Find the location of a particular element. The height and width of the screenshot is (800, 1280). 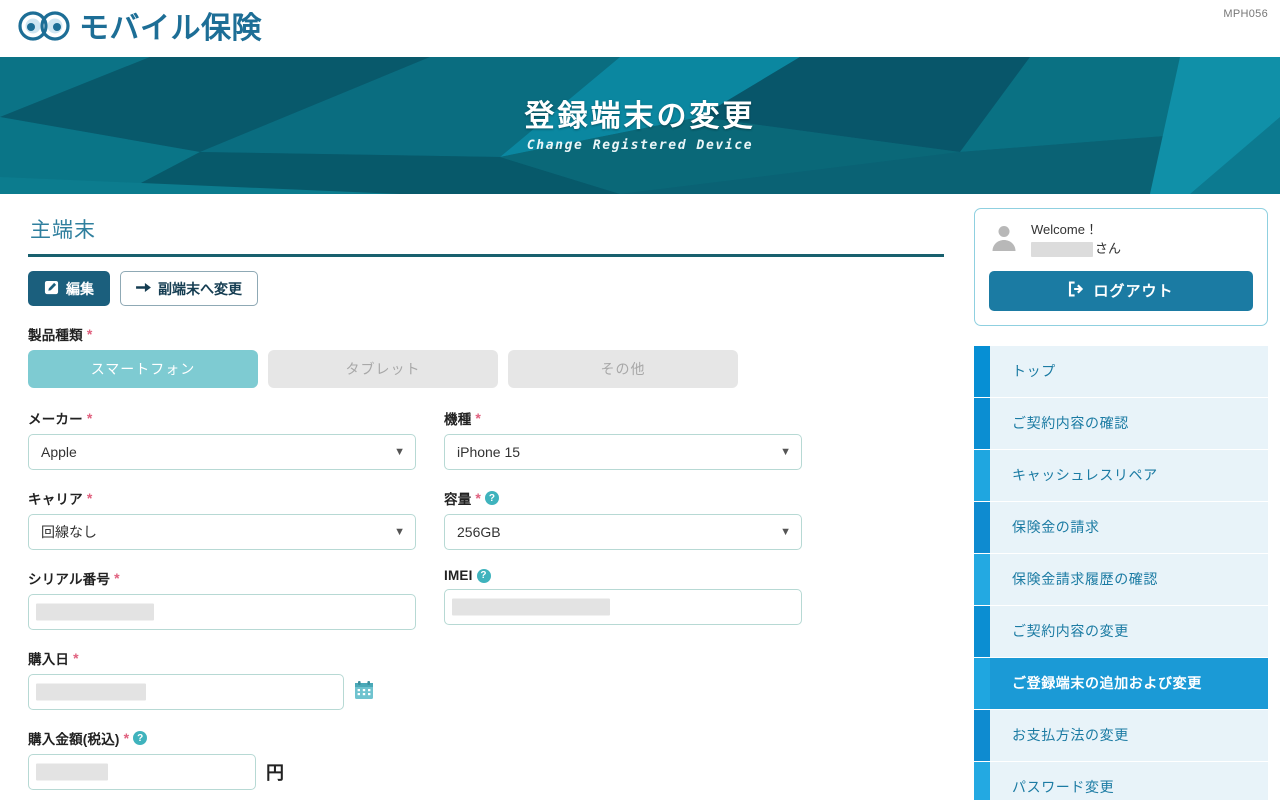

section-divider is located at coordinates (486, 255).